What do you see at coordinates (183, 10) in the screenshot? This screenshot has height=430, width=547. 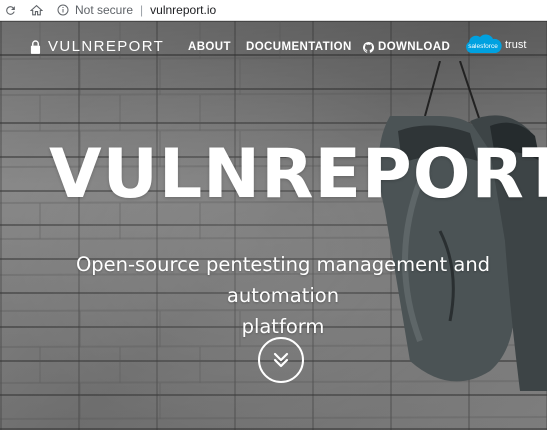 I see `url-text: vulnreport.io` at bounding box center [183, 10].